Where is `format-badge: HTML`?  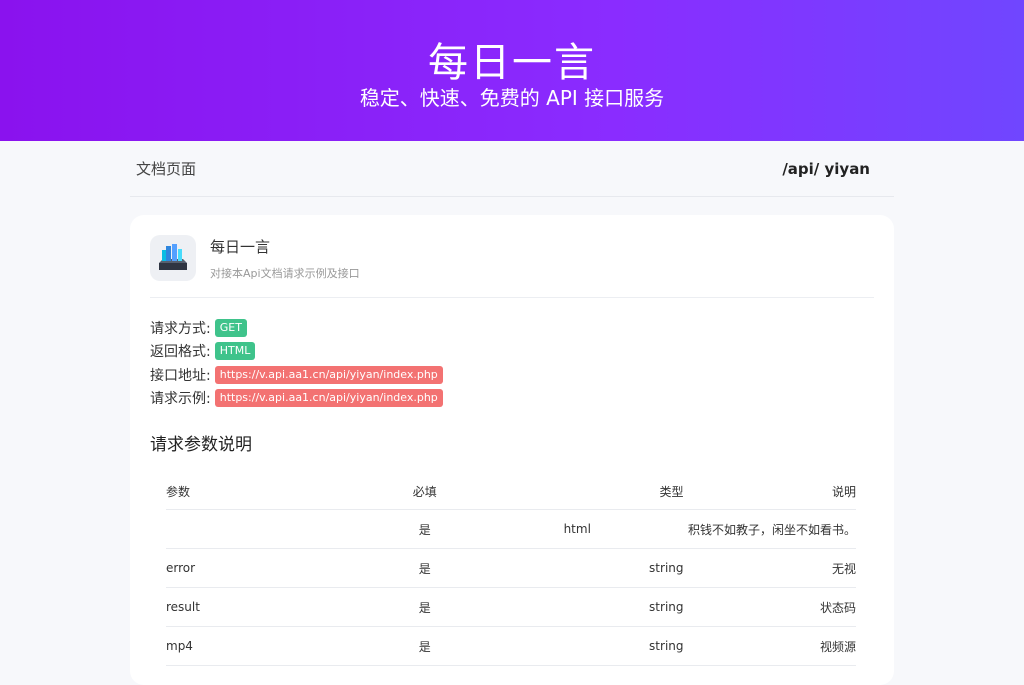 format-badge: HTML is located at coordinates (235, 351).